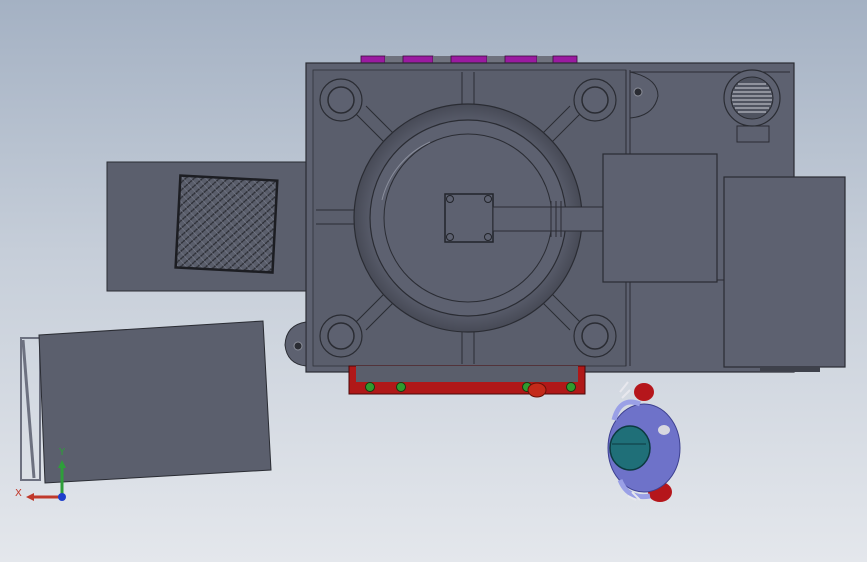 Image resolution: width=867 pixels, height=562 pixels. I want to click on y-axis-label: Y, so click(62, 452).